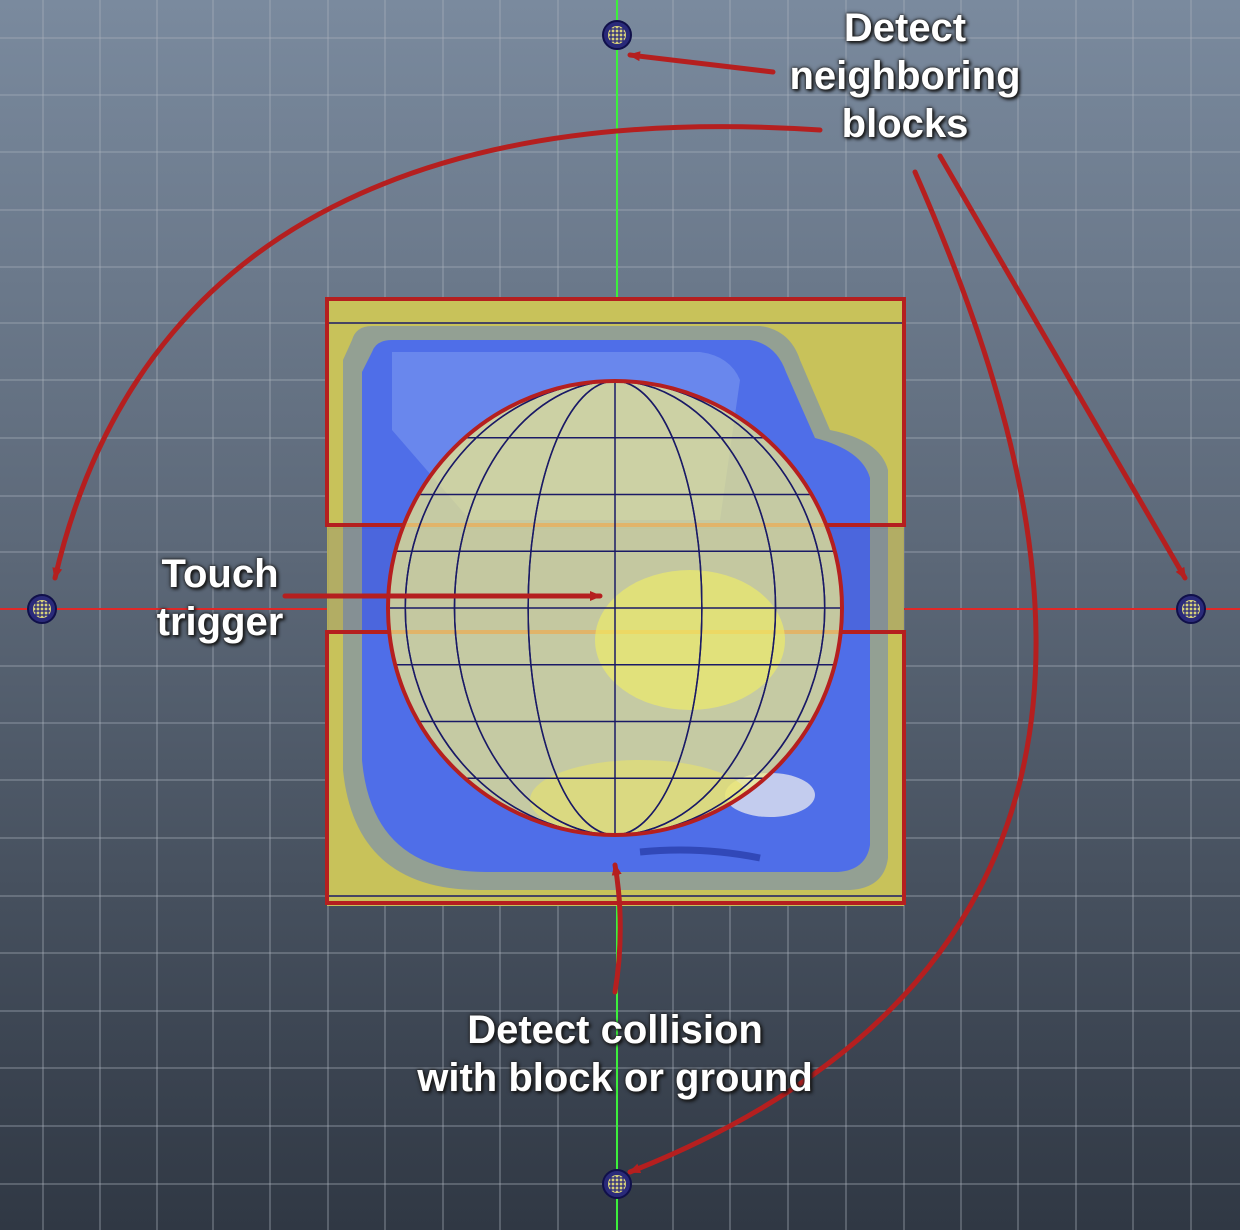  What do you see at coordinates (220, 598) in the screenshot?
I see `touch-trigger-annotation: Touch trigger` at bounding box center [220, 598].